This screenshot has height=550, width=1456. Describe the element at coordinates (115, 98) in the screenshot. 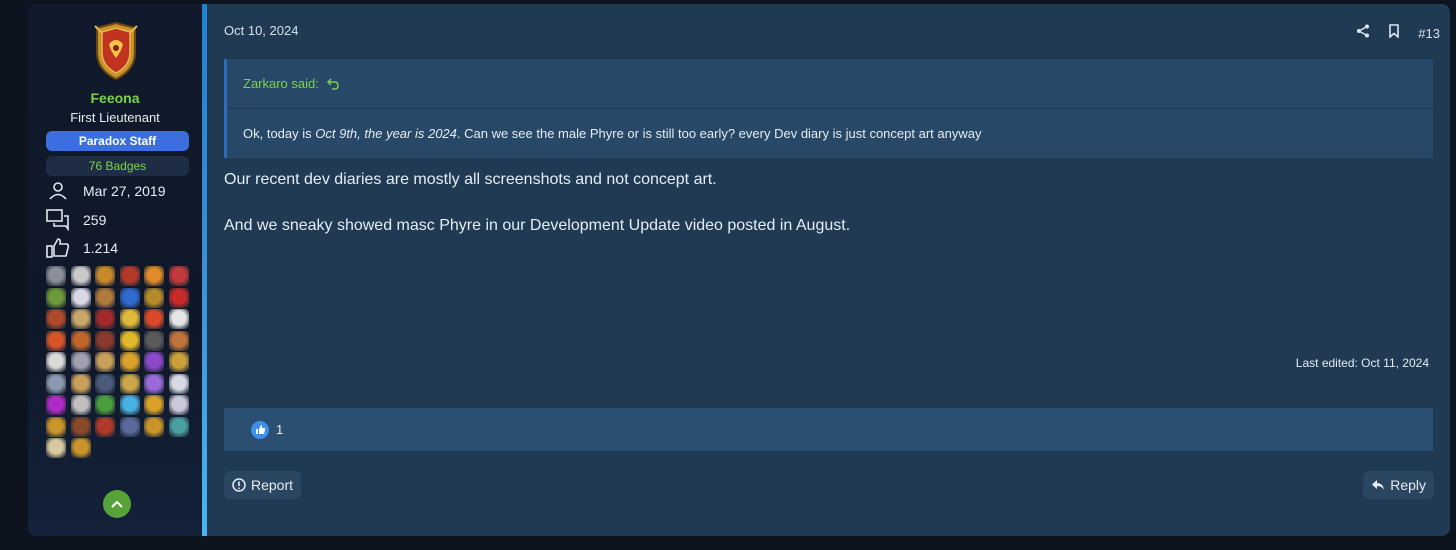

I see `username: Feeona` at that location.